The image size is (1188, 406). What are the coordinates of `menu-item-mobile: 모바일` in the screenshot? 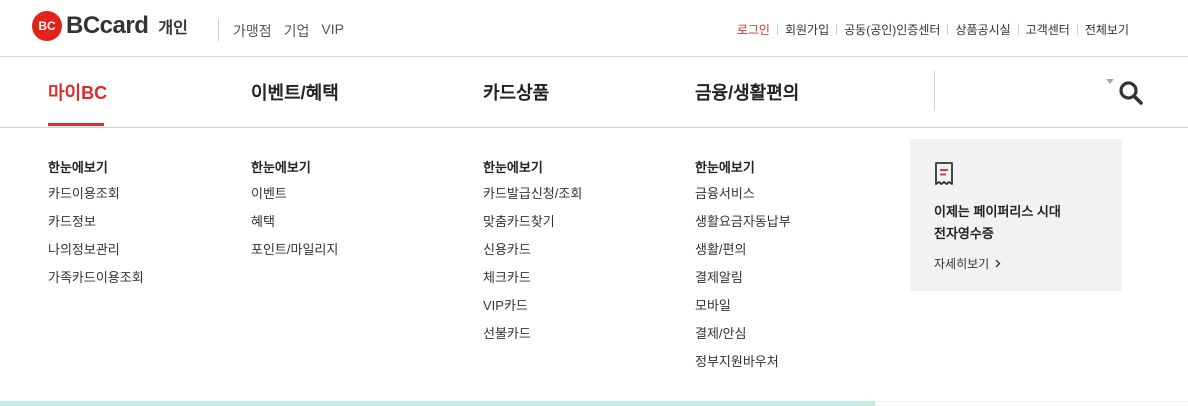 It's located at (743, 311).